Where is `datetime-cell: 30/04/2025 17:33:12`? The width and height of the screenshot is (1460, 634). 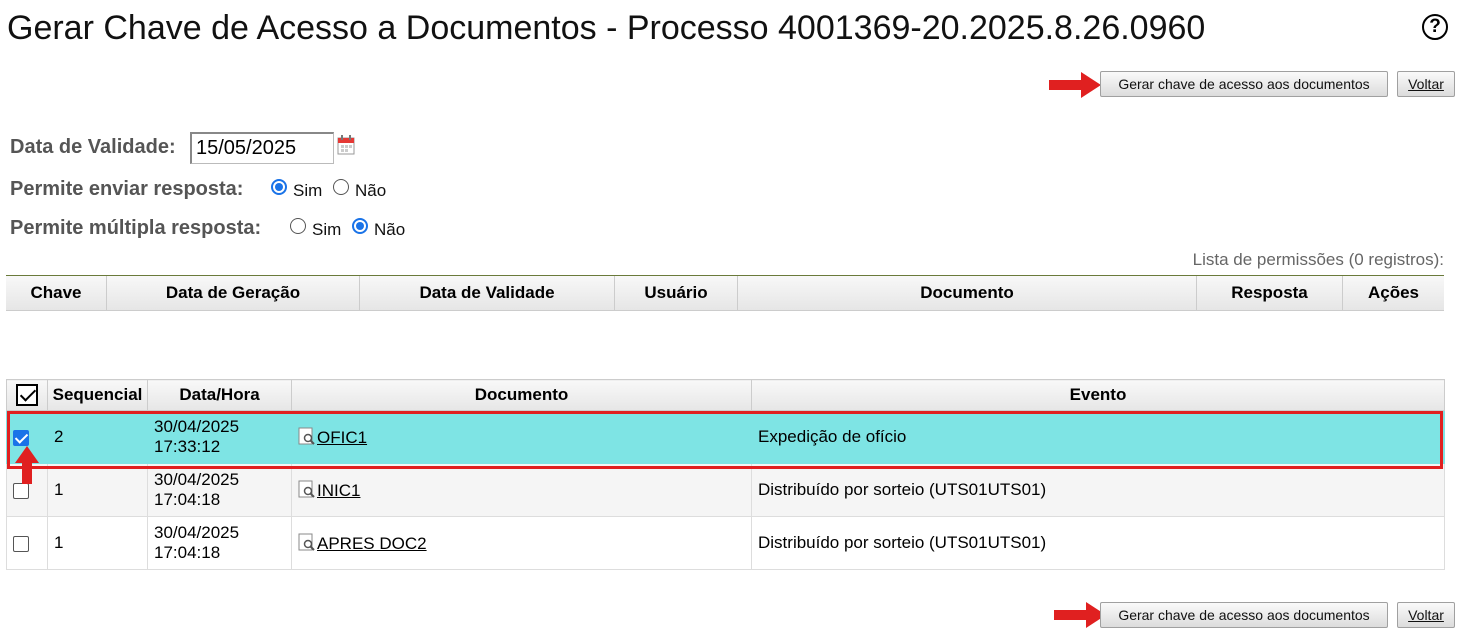
datetime-cell: 30/04/2025 17:33:12 is located at coordinates (219, 437).